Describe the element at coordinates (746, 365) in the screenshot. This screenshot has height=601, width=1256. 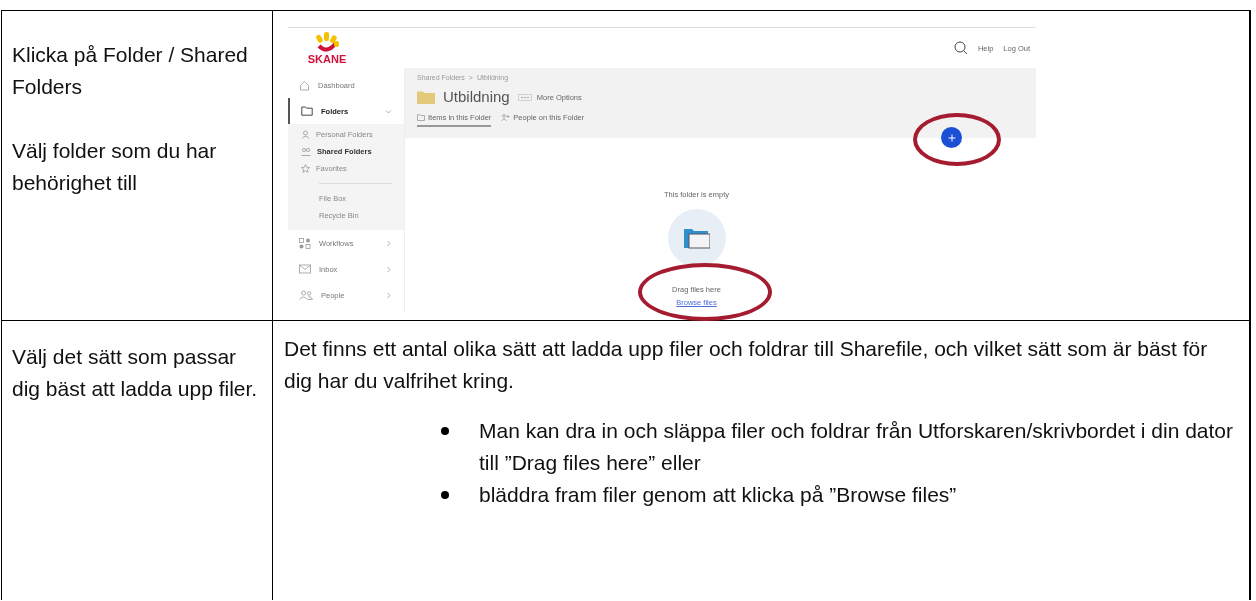
I see `paragraph: Det finns ett antal olika sätt att ladda upp filer och foldrar till Sharefile, och vilket sätt som är bäst för dig har du valfrihet kring.` at that location.